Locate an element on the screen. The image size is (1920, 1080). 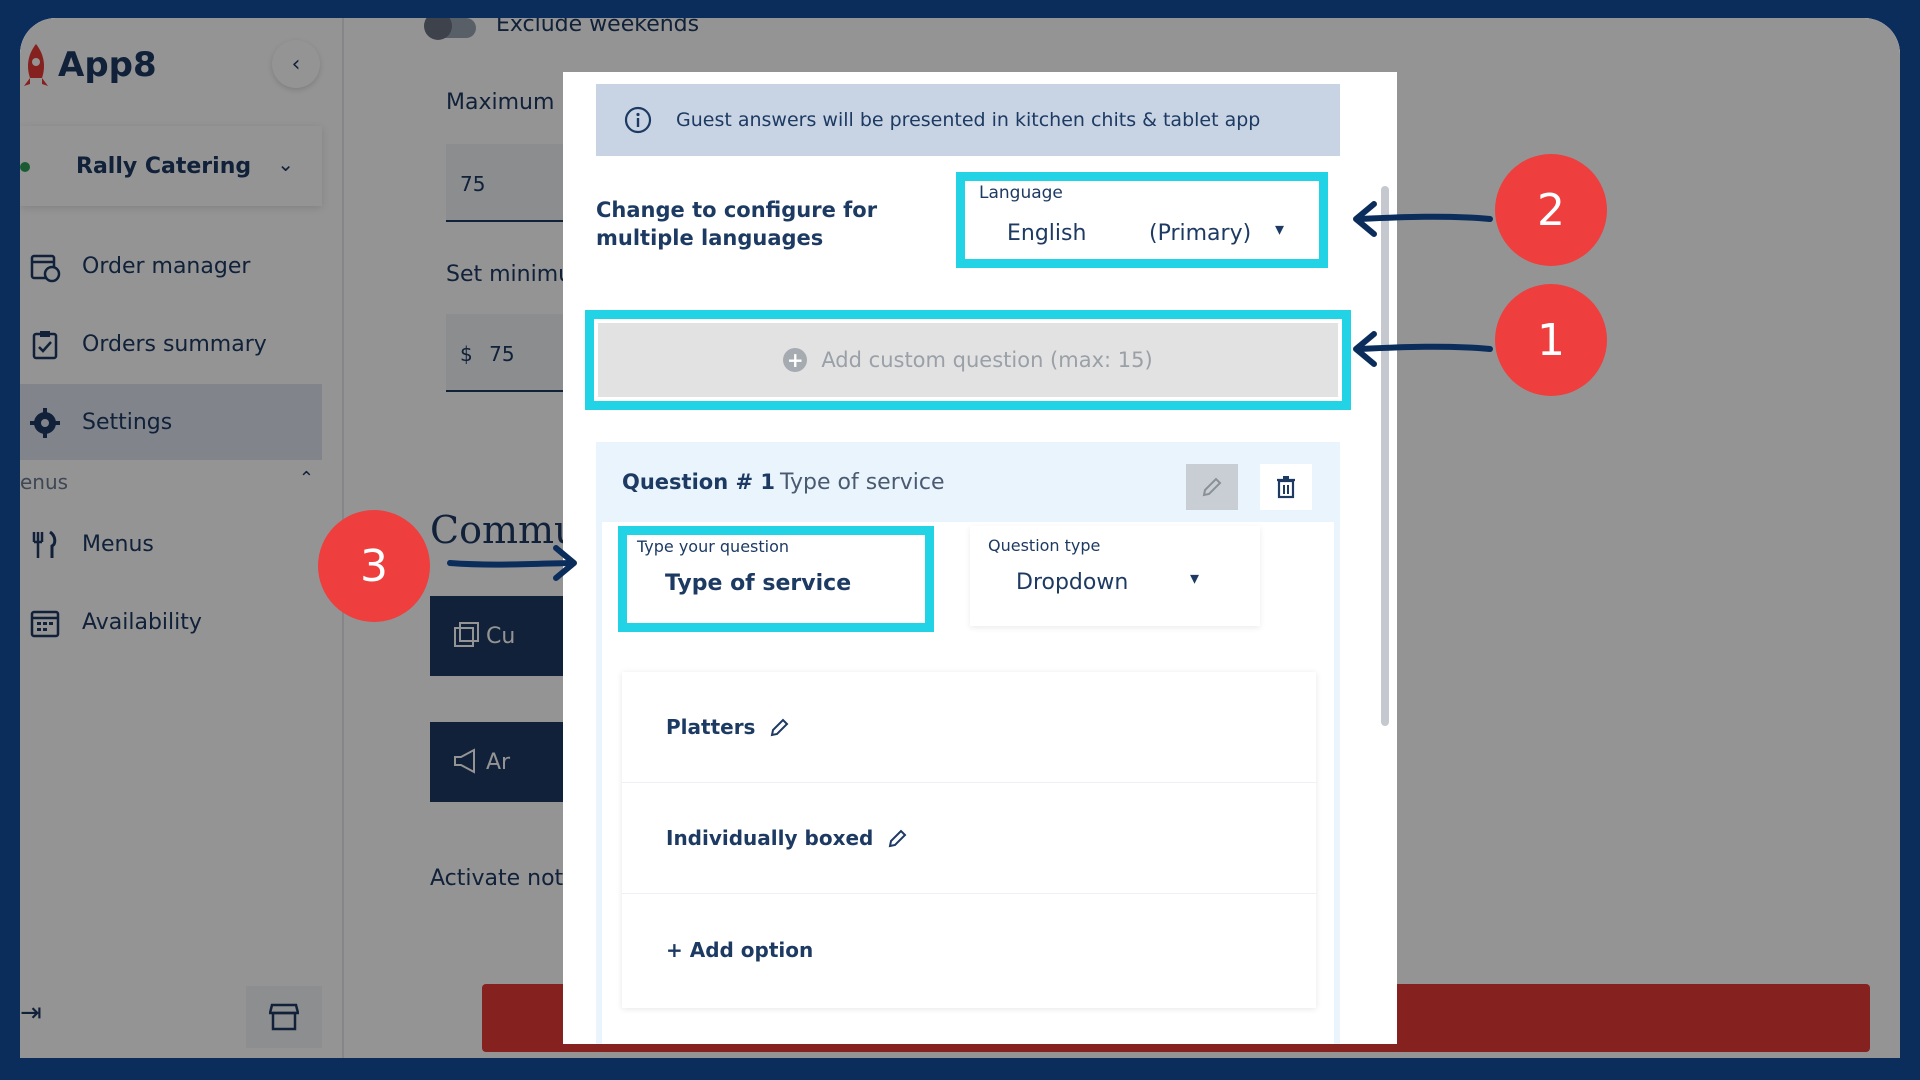
question-text-field: Type your question Type of service is located at coordinates (776, 579).